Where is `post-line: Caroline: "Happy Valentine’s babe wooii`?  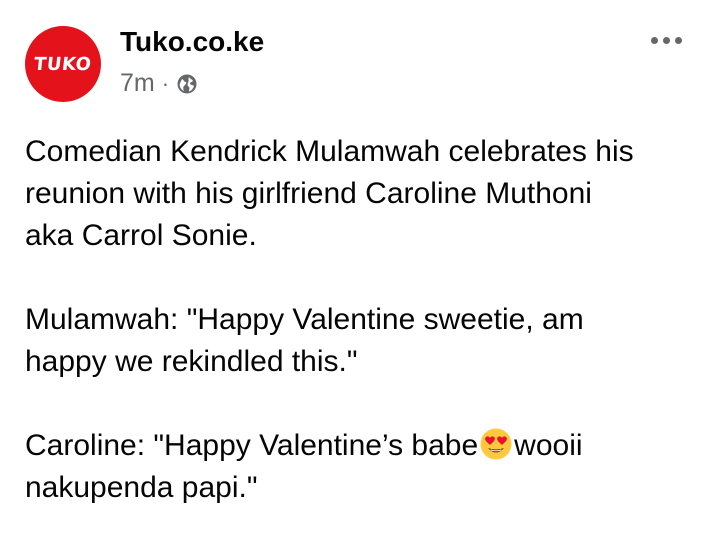
post-line: Caroline: "Happy Valentine’s babe wooii is located at coordinates (370, 446).